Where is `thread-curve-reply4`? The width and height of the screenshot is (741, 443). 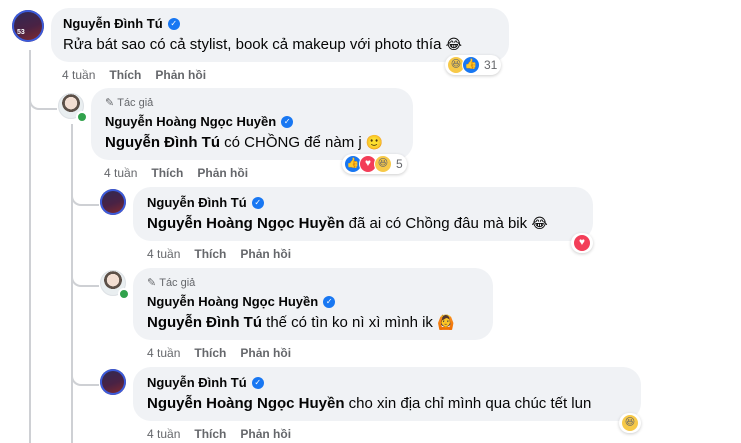
thread-curve-reply4 is located at coordinates (85, 372).